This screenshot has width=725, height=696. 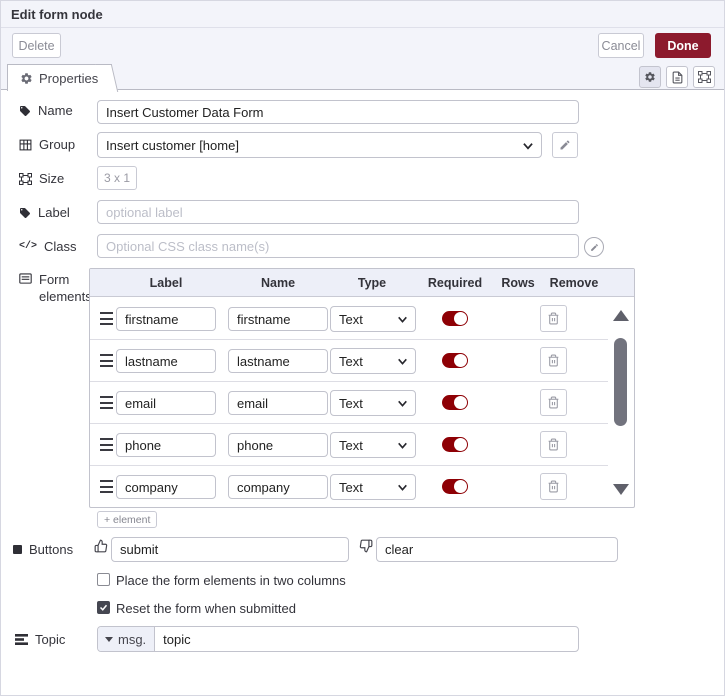 I want to click on properties-toolbar-button, so click(x=650, y=77).